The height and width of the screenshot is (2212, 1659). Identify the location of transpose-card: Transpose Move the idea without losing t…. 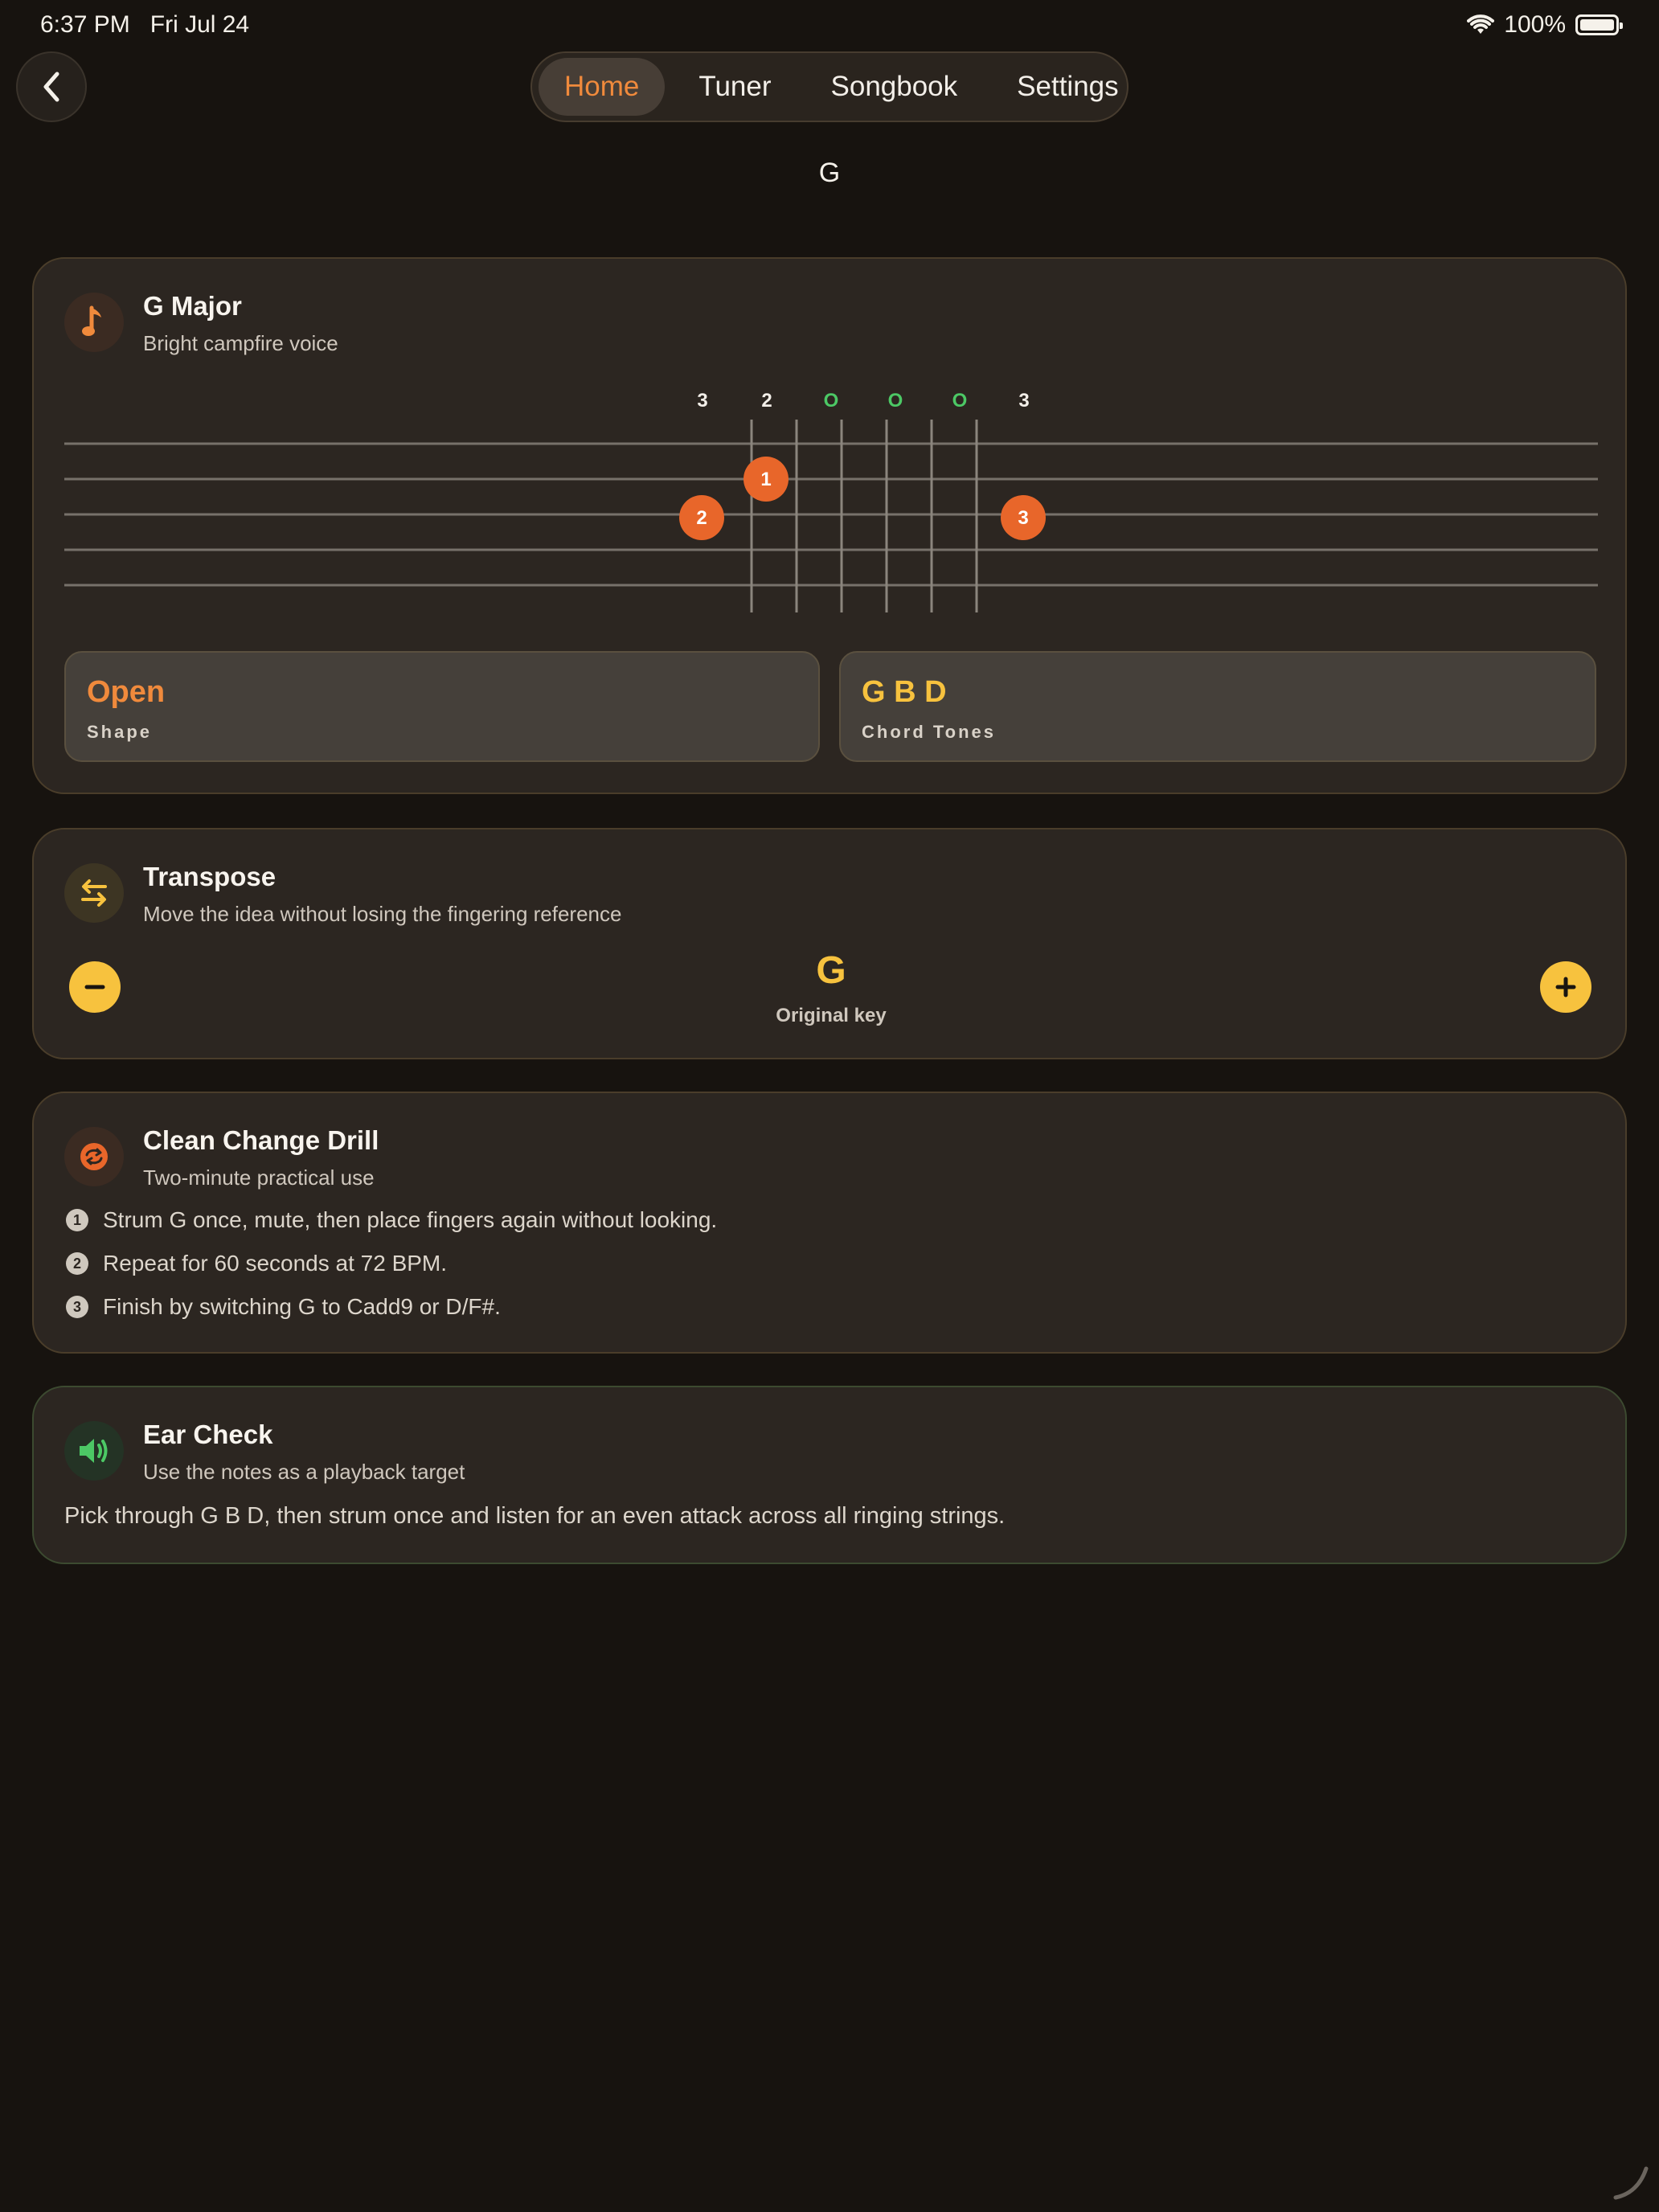
(829, 943).